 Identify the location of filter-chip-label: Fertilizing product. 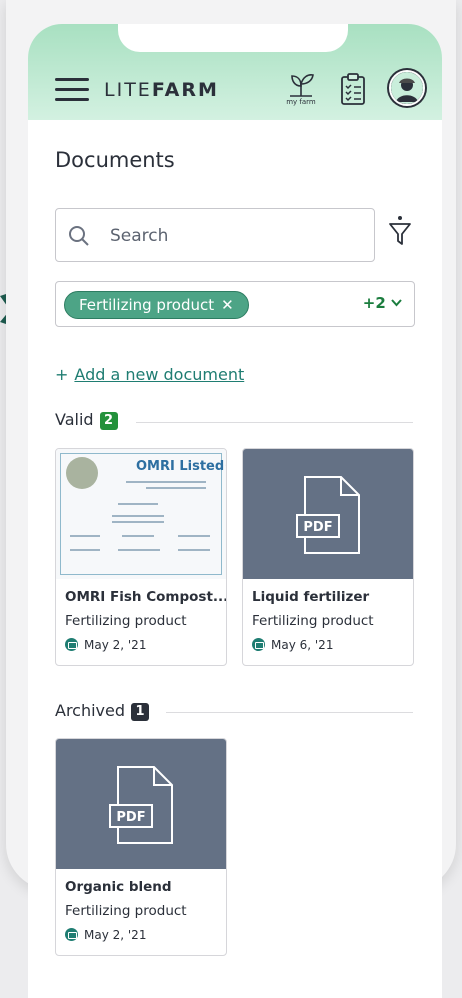
(147, 305).